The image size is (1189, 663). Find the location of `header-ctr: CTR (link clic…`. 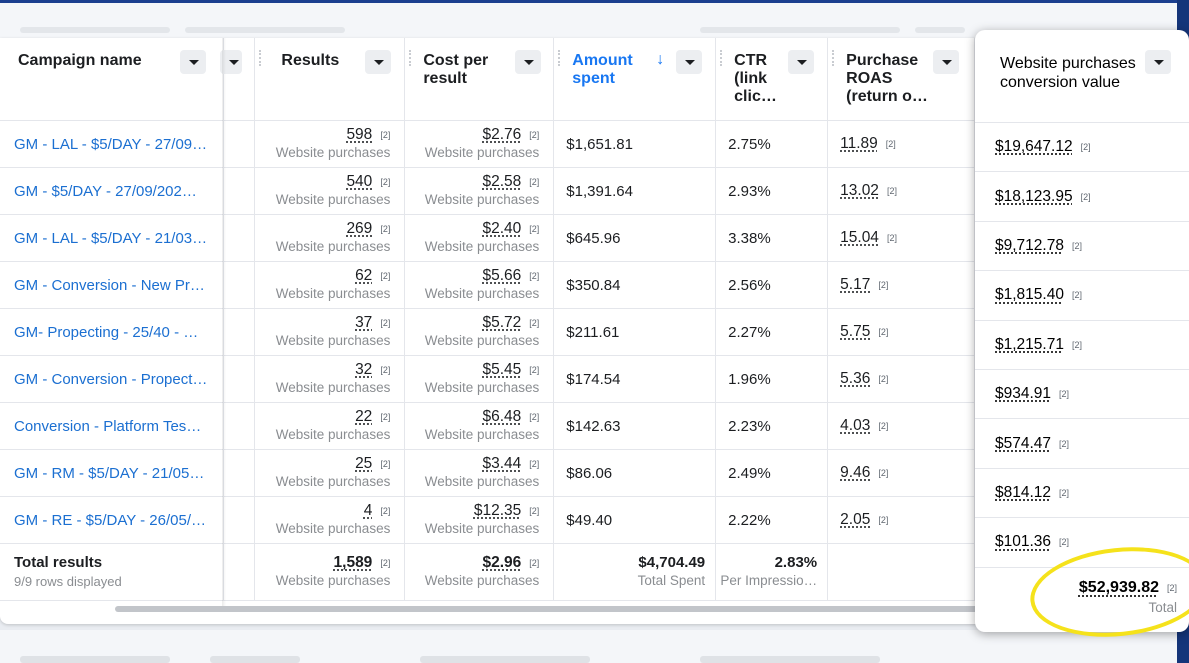

header-ctr: CTR (link clic… is located at coordinates (772, 79).